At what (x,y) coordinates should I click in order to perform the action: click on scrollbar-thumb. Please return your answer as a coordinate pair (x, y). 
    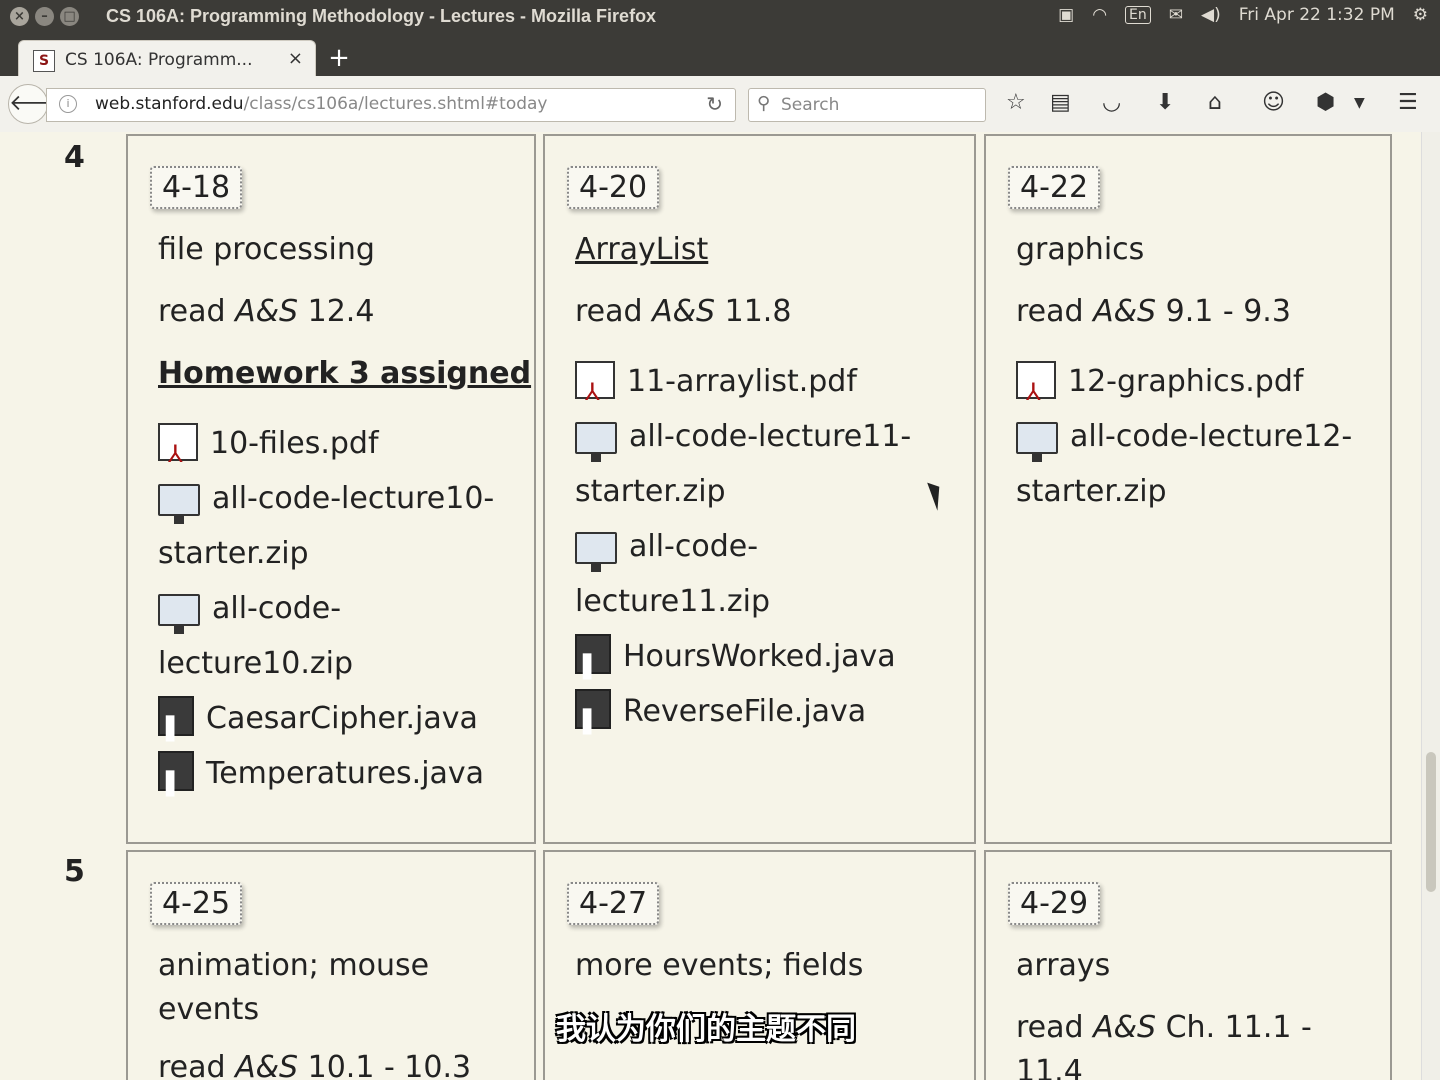
    Looking at the image, I should click on (1431, 822).